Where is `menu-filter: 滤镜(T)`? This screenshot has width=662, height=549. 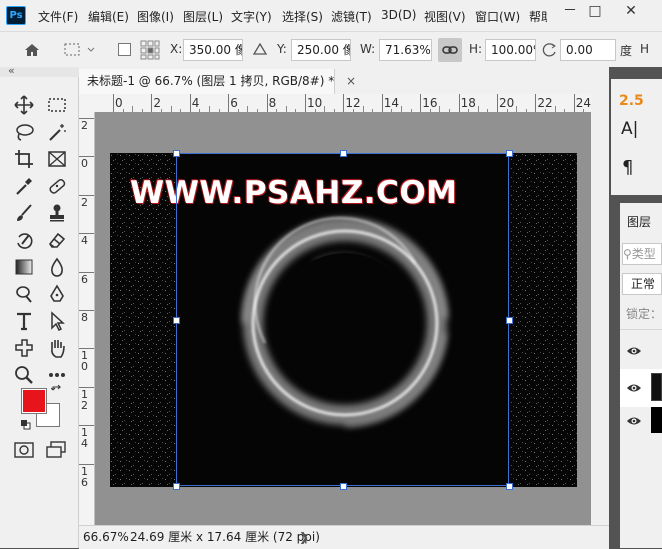
menu-filter: 滤镜(T) is located at coordinates (351, 16).